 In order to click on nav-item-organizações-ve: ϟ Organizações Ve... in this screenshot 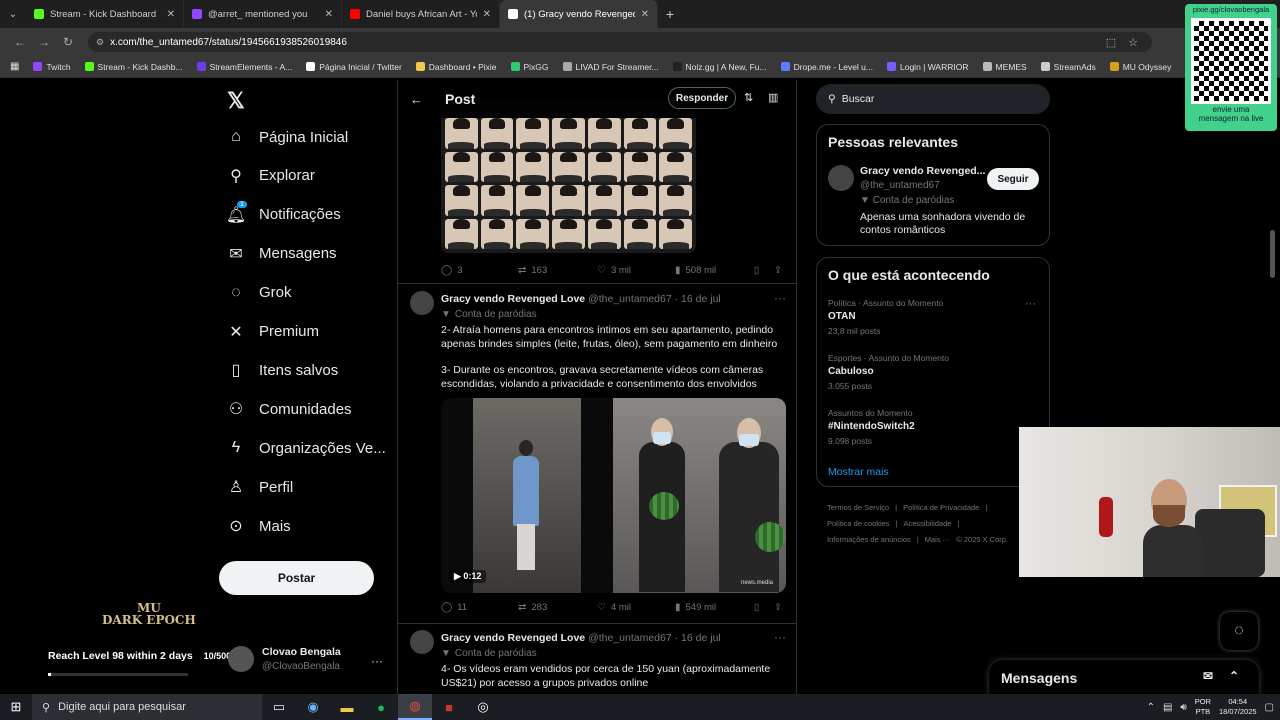, I will do `click(306, 448)`.